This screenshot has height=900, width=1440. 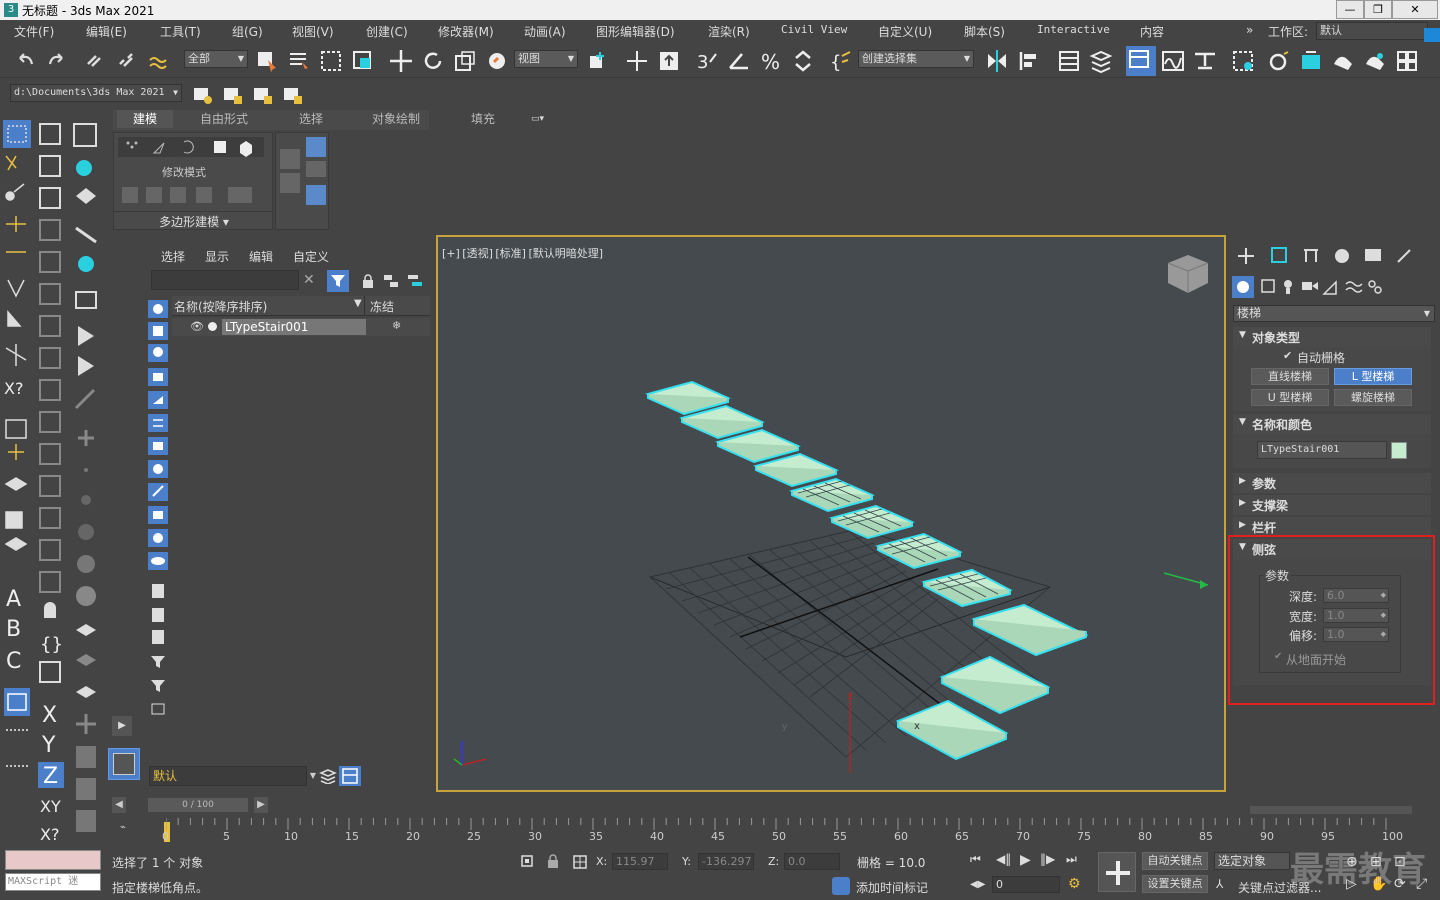 What do you see at coordinates (1003, 859) in the screenshot?
I see `previous-frame-icon: ◀‖` at bounding box center [1003, 859].